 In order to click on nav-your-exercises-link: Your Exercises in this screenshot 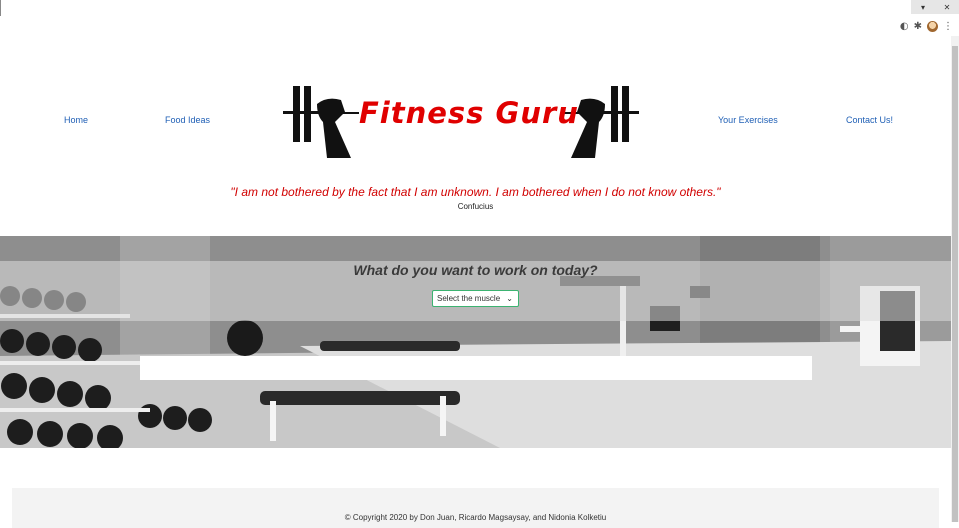, I will do `click(748, 120)`.